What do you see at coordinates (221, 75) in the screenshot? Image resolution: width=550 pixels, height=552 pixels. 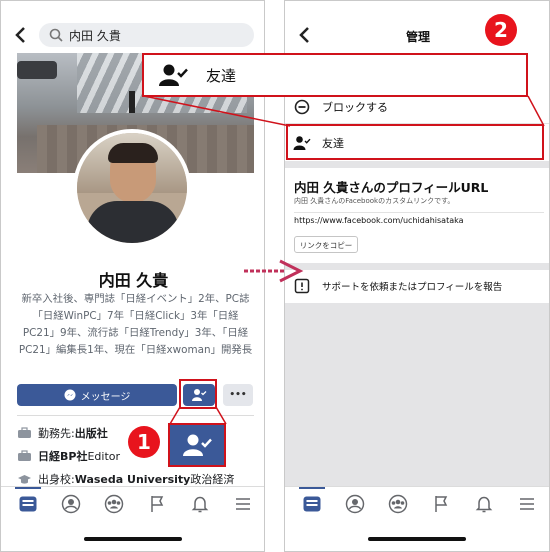 I see `callout-friends-label: 友達` at bounding box center [221, 75].